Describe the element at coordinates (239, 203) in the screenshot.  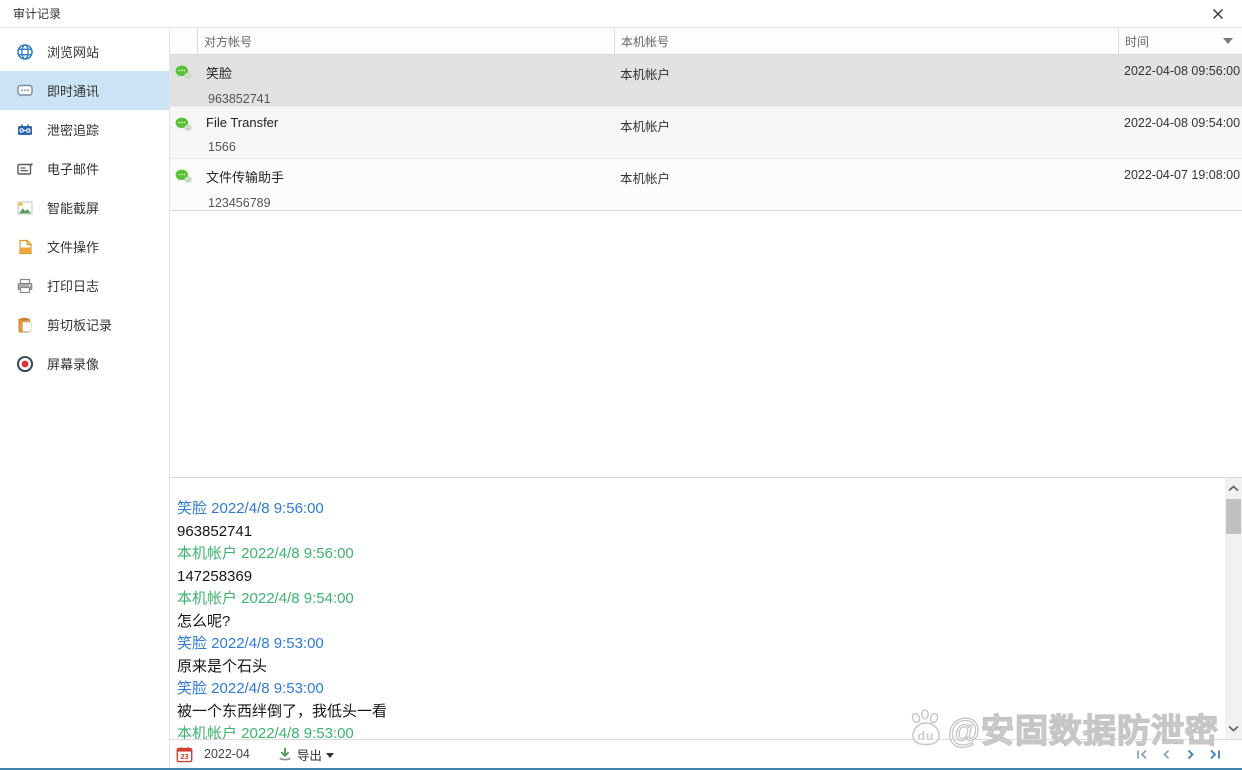
I see `peer-account: 123456789` at that location.